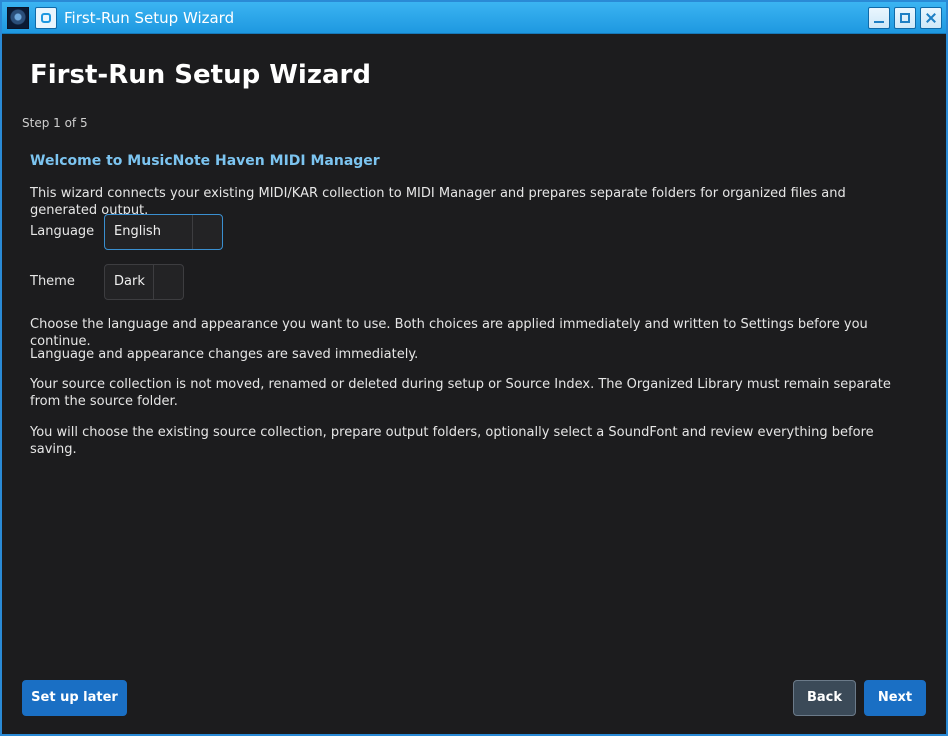 This screenshot has width=948, height=736. What do you see at coordinates (879, 18) in the screenshot?
I see `minimize-icon` at bounding box center [879, 18].